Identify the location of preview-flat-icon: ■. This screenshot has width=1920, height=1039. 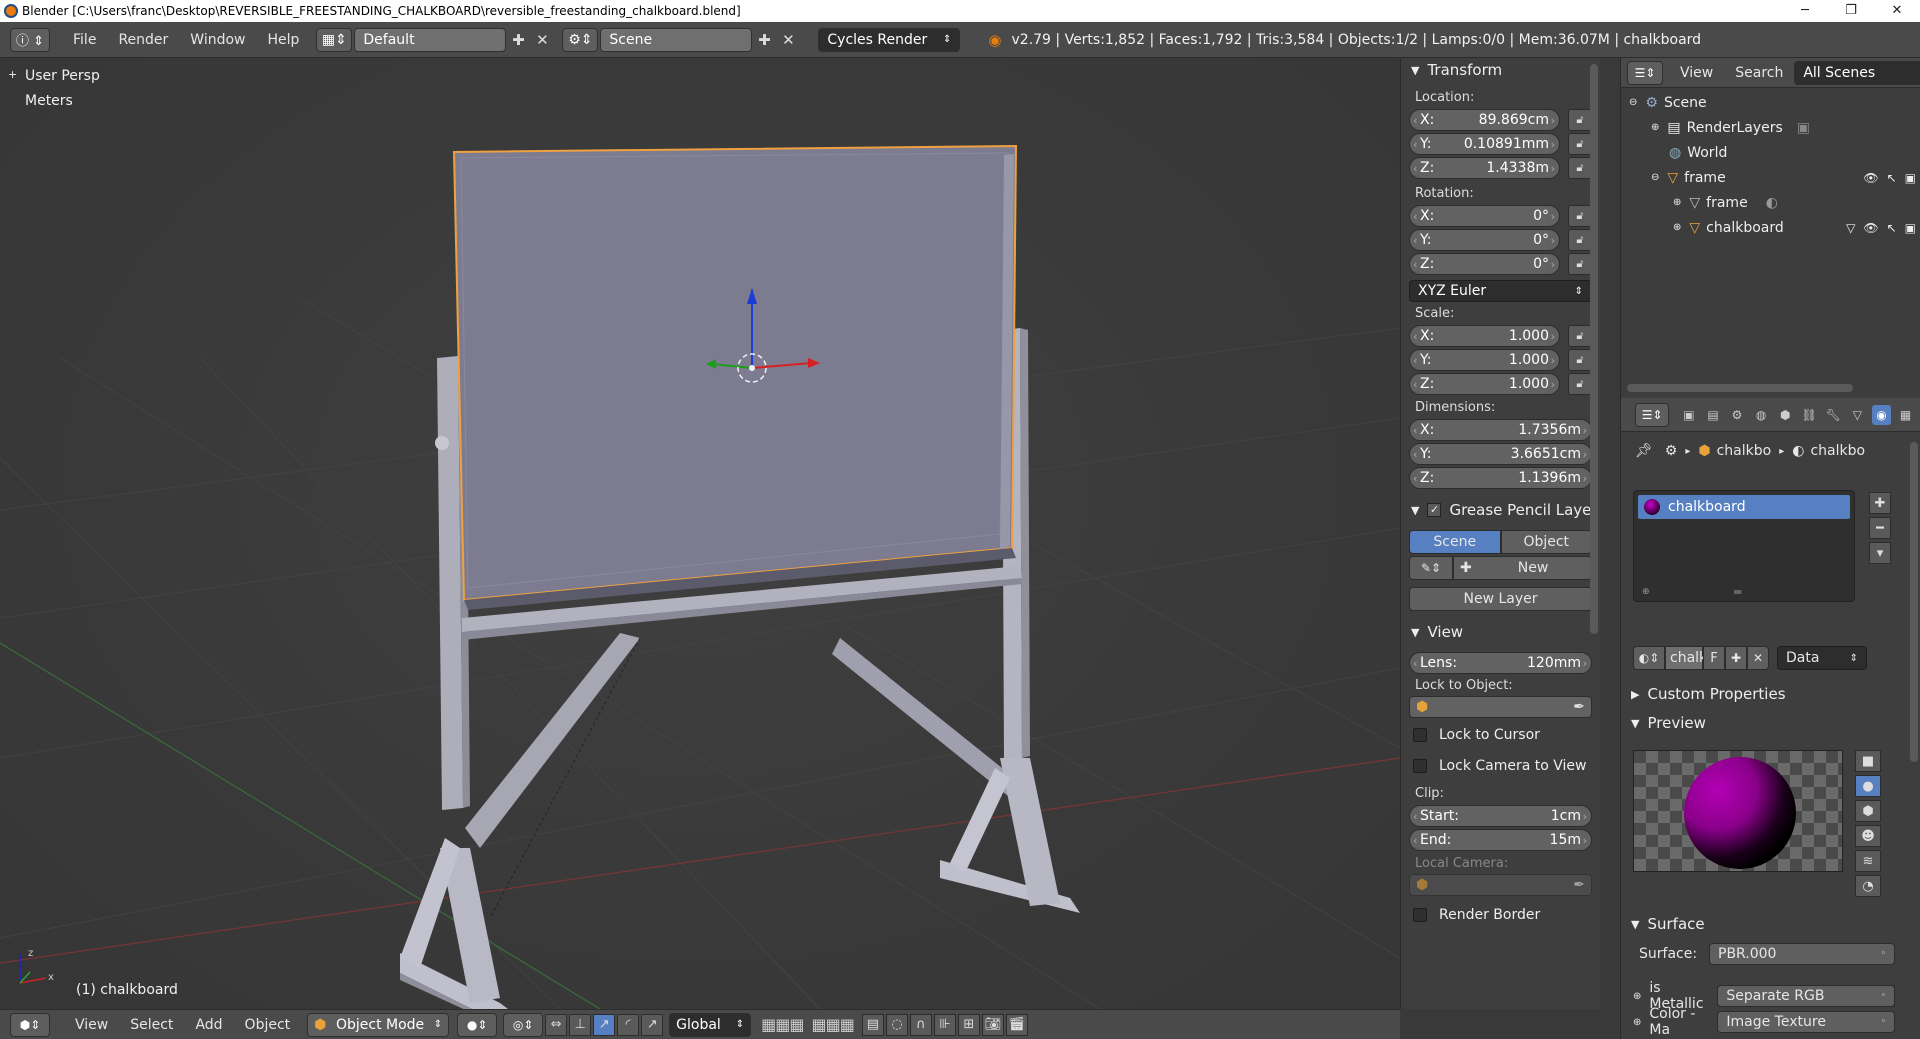
(1868, 761).